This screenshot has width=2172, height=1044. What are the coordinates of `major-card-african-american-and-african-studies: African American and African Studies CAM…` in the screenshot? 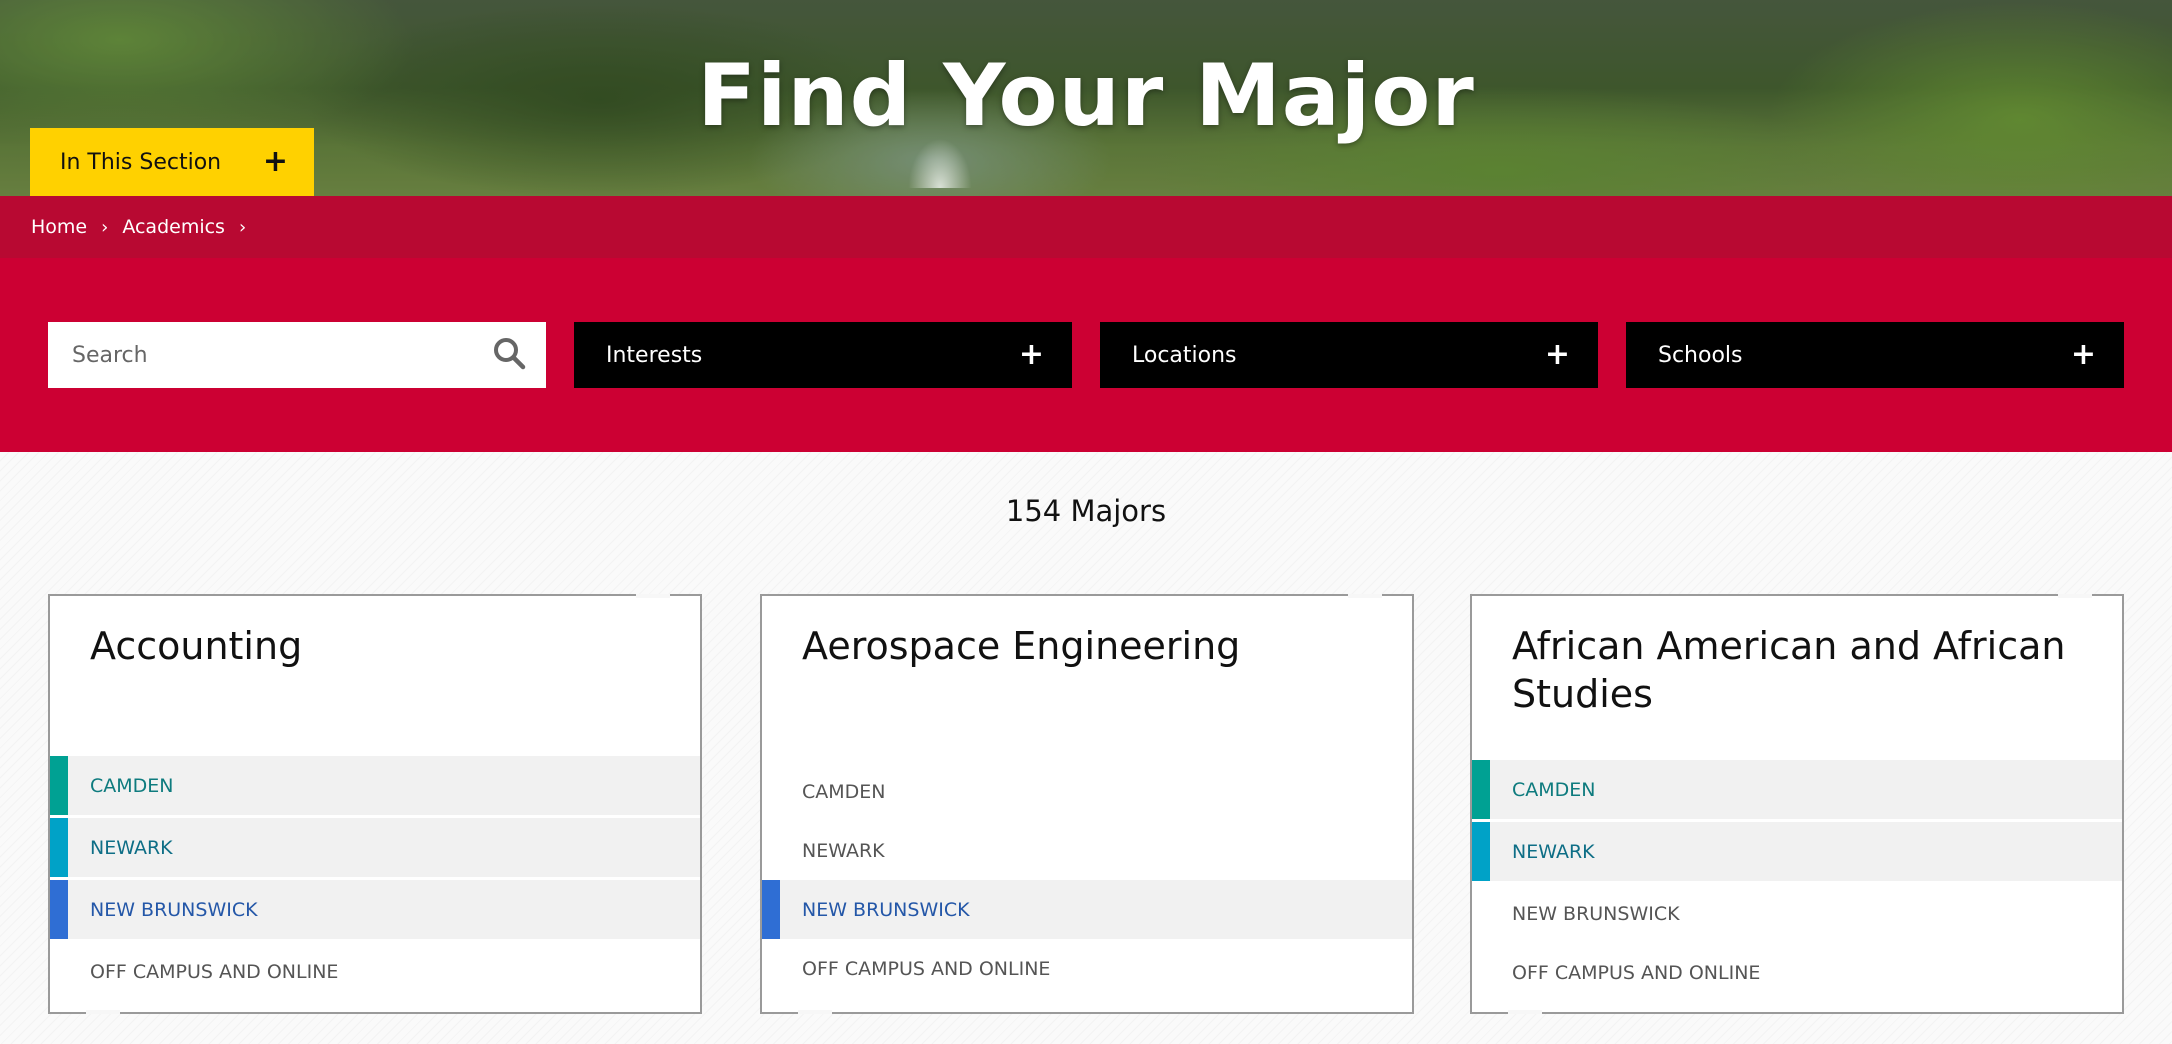 It's located at (1797, 804).